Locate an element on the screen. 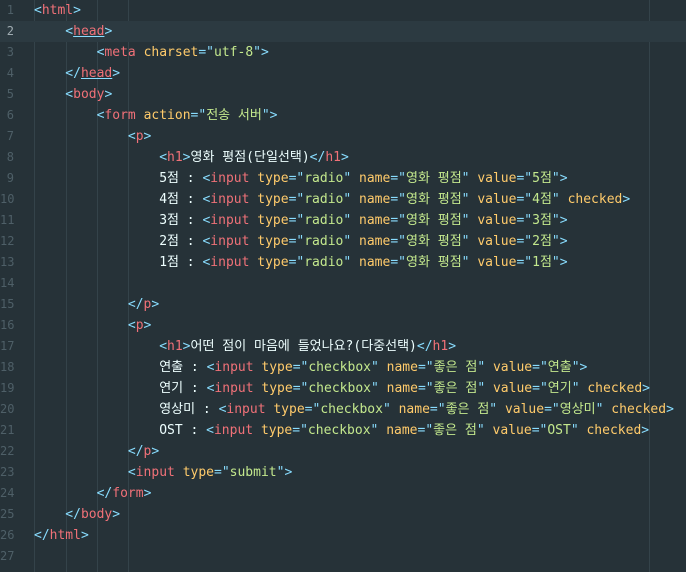 This screenshot has width=686, height=572. string-token: 4점 is located at coordinates (542, 199).